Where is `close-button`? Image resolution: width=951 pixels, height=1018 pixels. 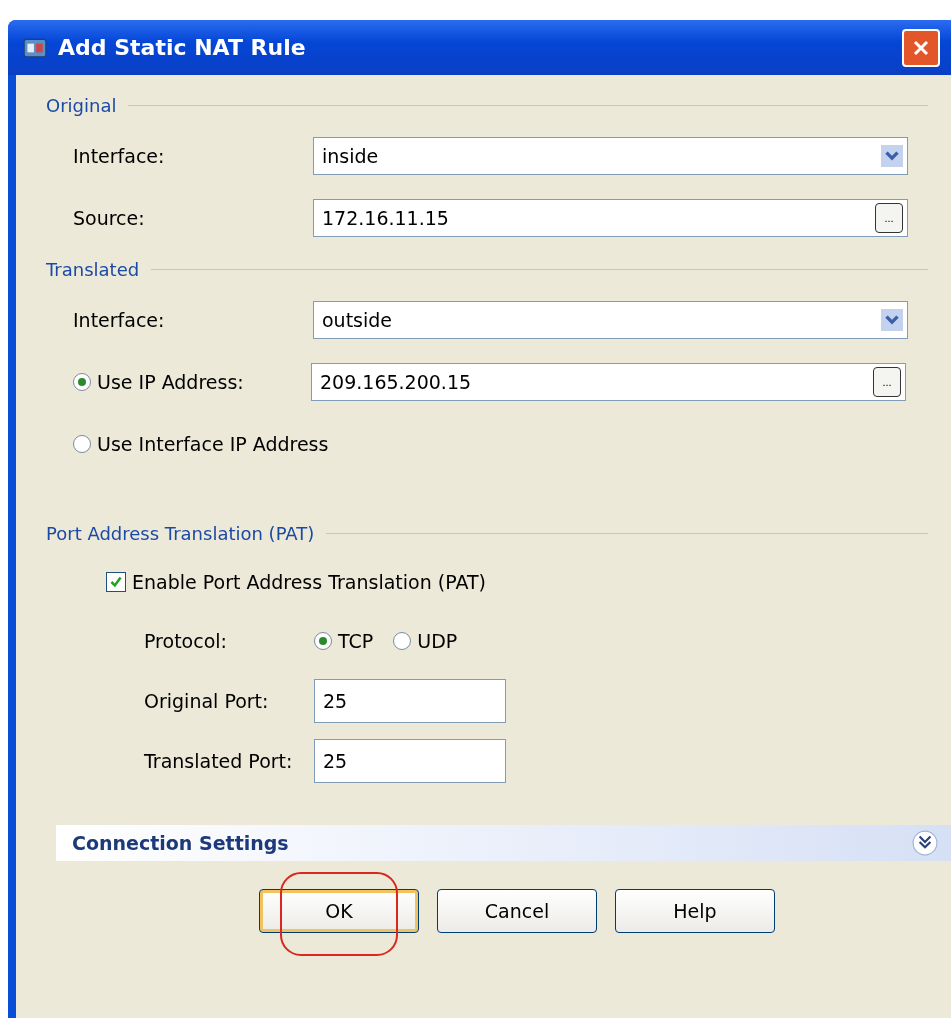
close-button is located at coordinates (921, 47).